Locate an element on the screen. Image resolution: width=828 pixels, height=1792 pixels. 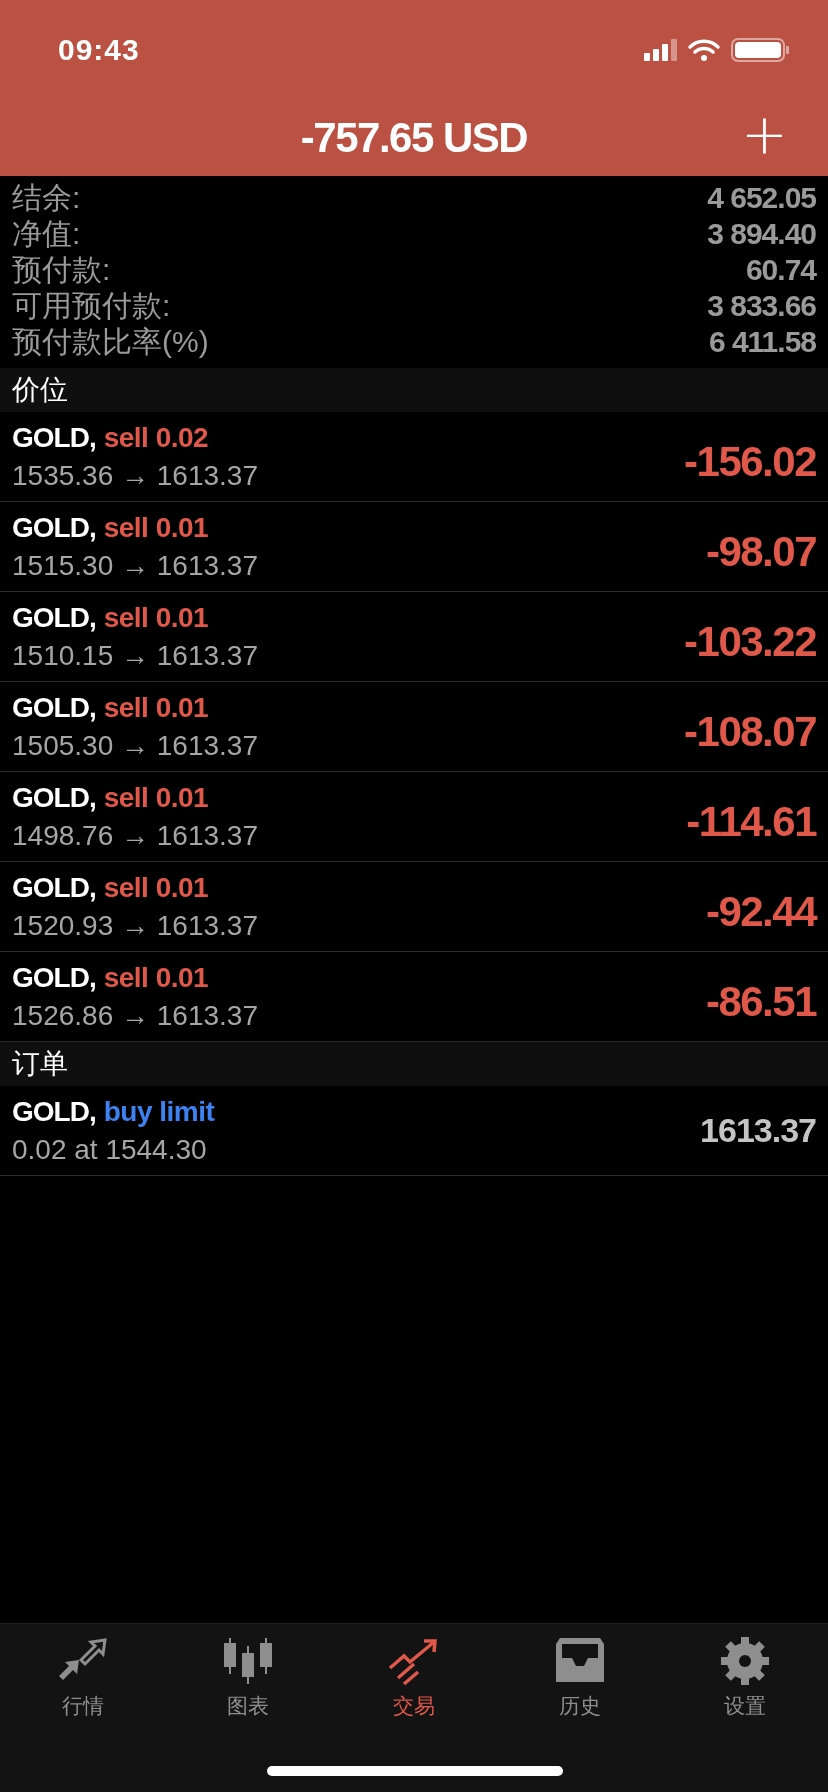
summary-label: 可用预付款: is located at coordinates (91, 305).